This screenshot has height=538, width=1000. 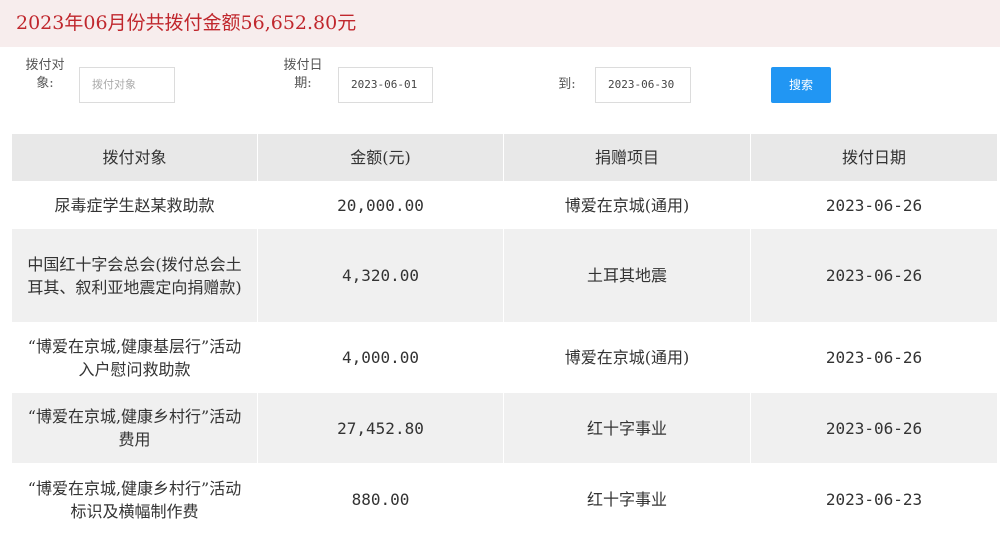 What do you see at coordinates (380, 428) in the screenshot?
I see `cell-amount: 27,452.80` at bounding box center [380, 428].